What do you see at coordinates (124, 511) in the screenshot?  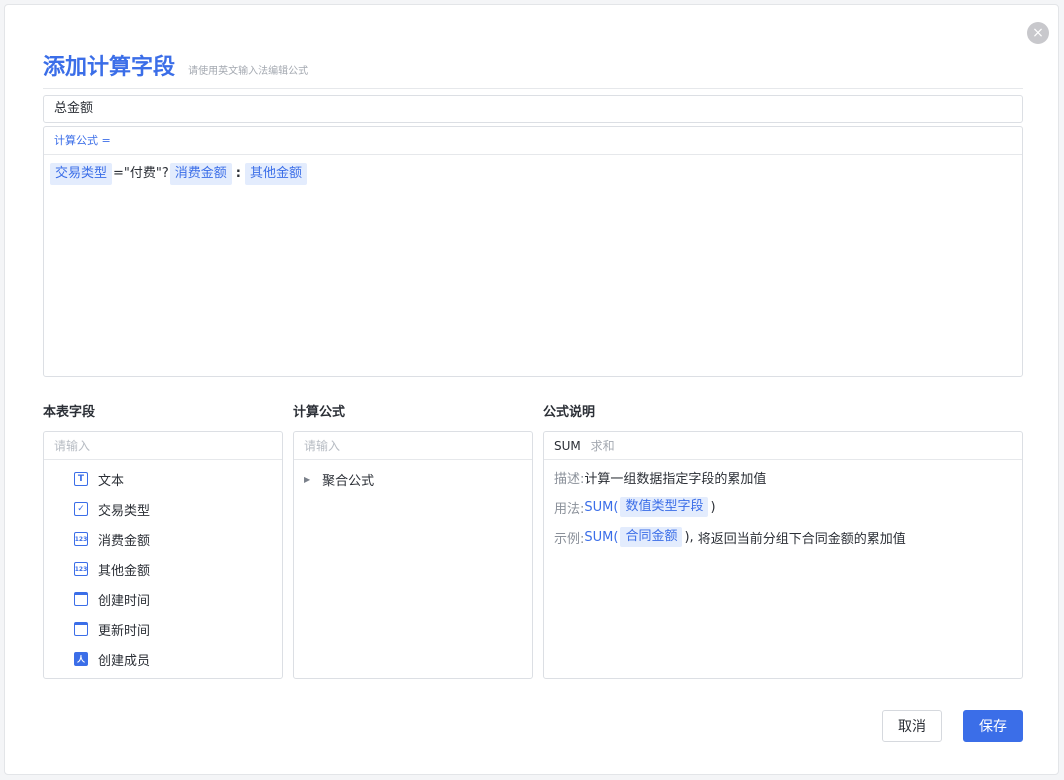 I see `field-item-label: 交易类型` at bounding box center [124, 511].